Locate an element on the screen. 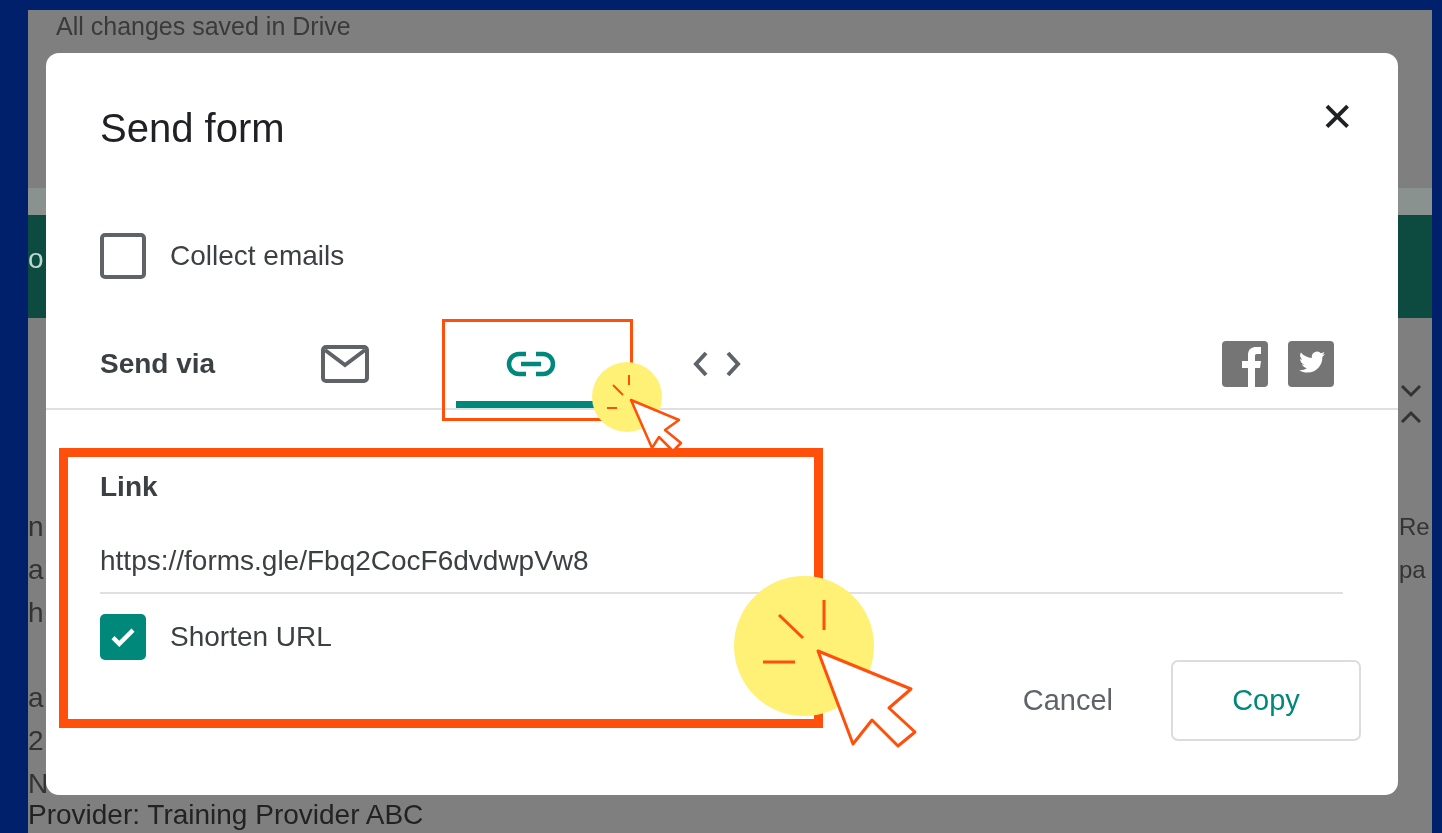  background-text: n is located at coordinates (36, 527).